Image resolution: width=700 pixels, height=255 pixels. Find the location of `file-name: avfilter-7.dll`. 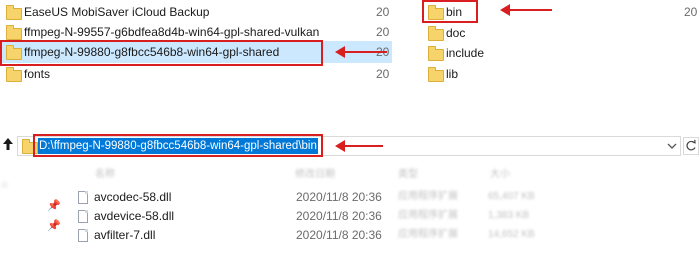

file-name: avfilter-7.dll is located at coordinates (125, 235).